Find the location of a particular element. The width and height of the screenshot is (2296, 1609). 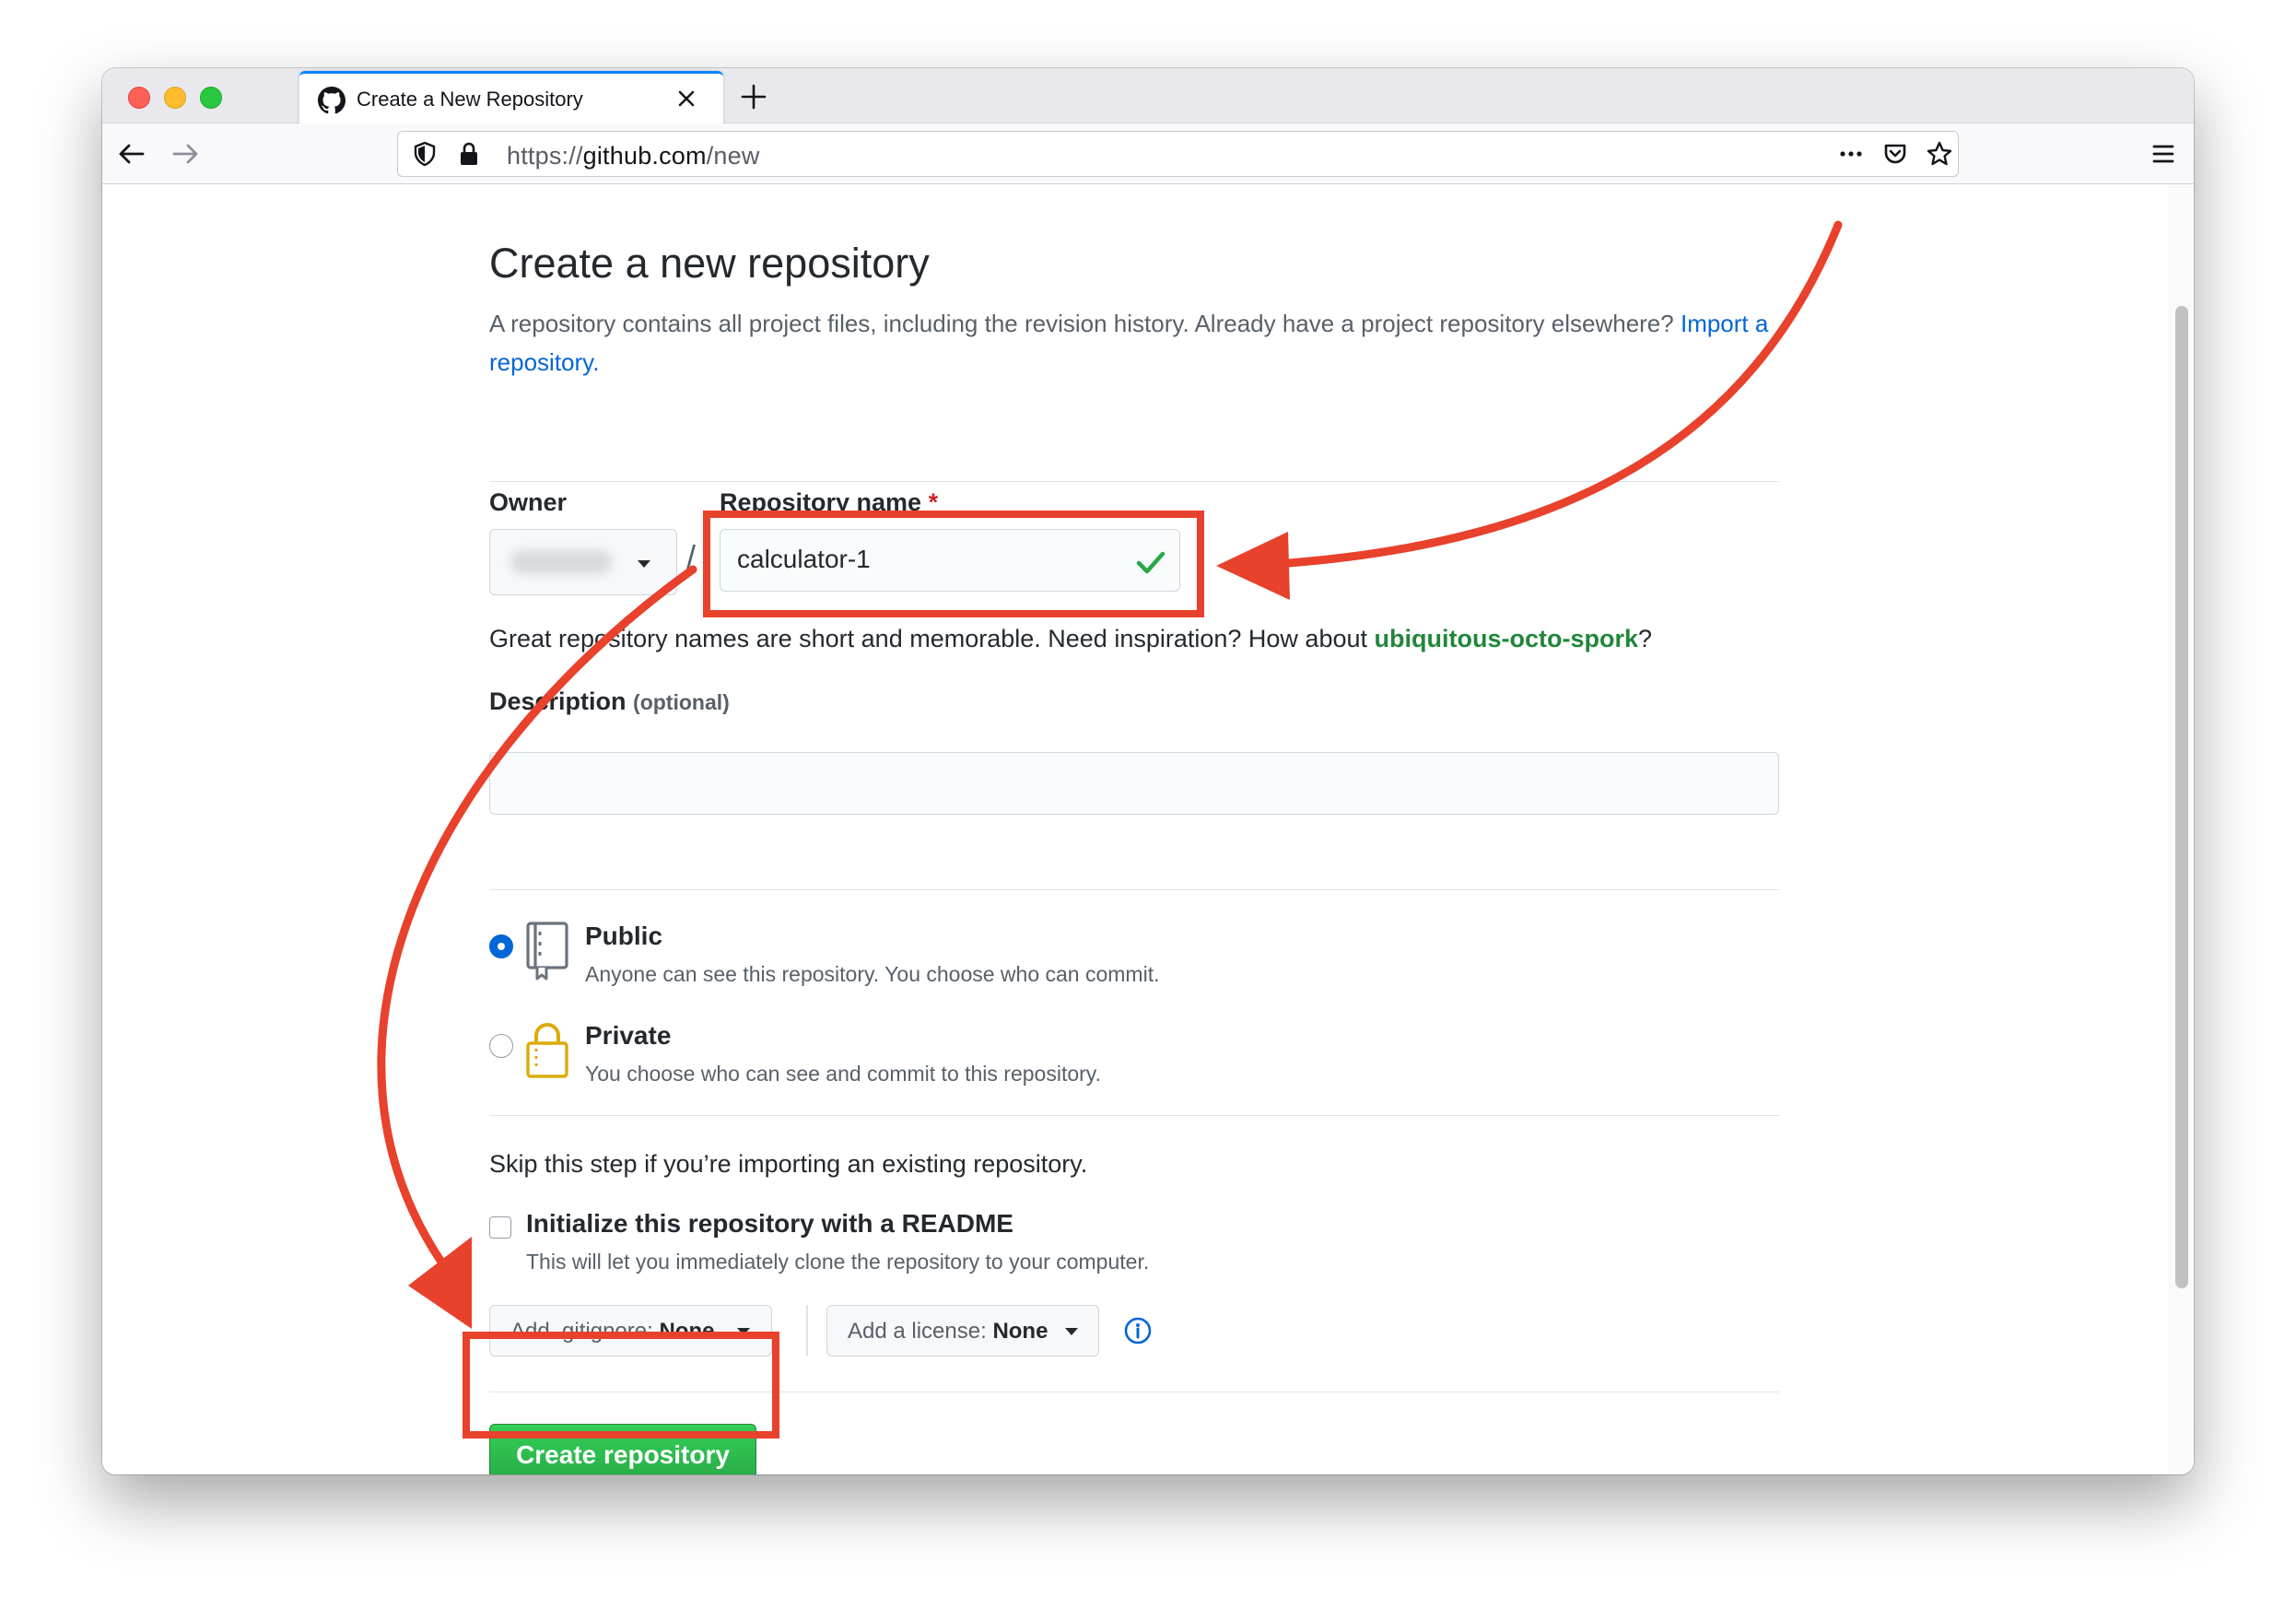

gitignore-label: Add .gitignore: is located at coordinates (582, 1331).